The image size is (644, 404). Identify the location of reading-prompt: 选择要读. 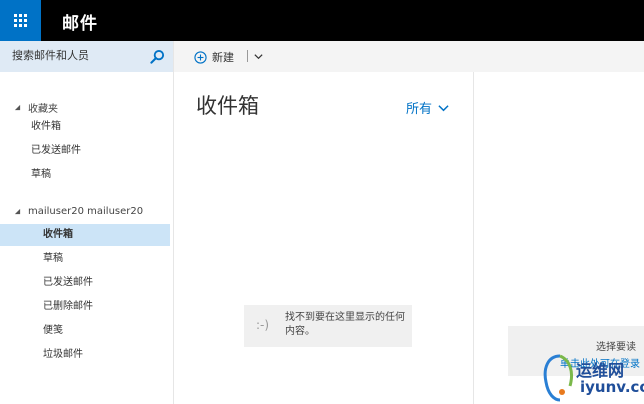
(616, 347).